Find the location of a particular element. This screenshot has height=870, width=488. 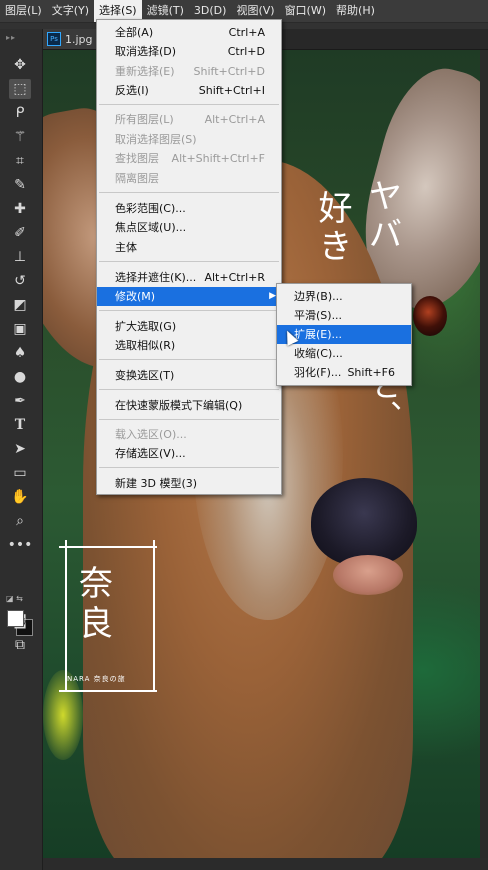

menu-item-new-3d-model: 新建 3D 模型(3) is located at coordinates (189, 483).